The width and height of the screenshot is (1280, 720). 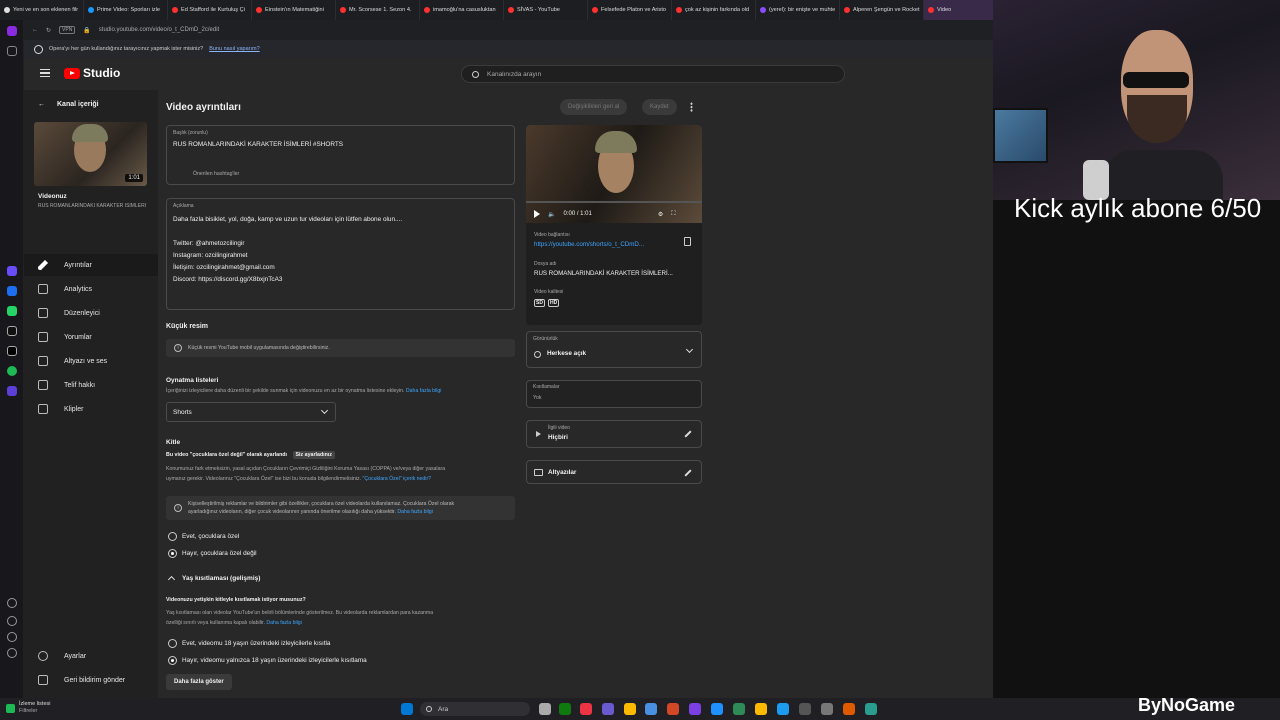 I want to click on browser-tab: Mr. Scorsese 1. Sezon 4., so click(x=378, y=10).